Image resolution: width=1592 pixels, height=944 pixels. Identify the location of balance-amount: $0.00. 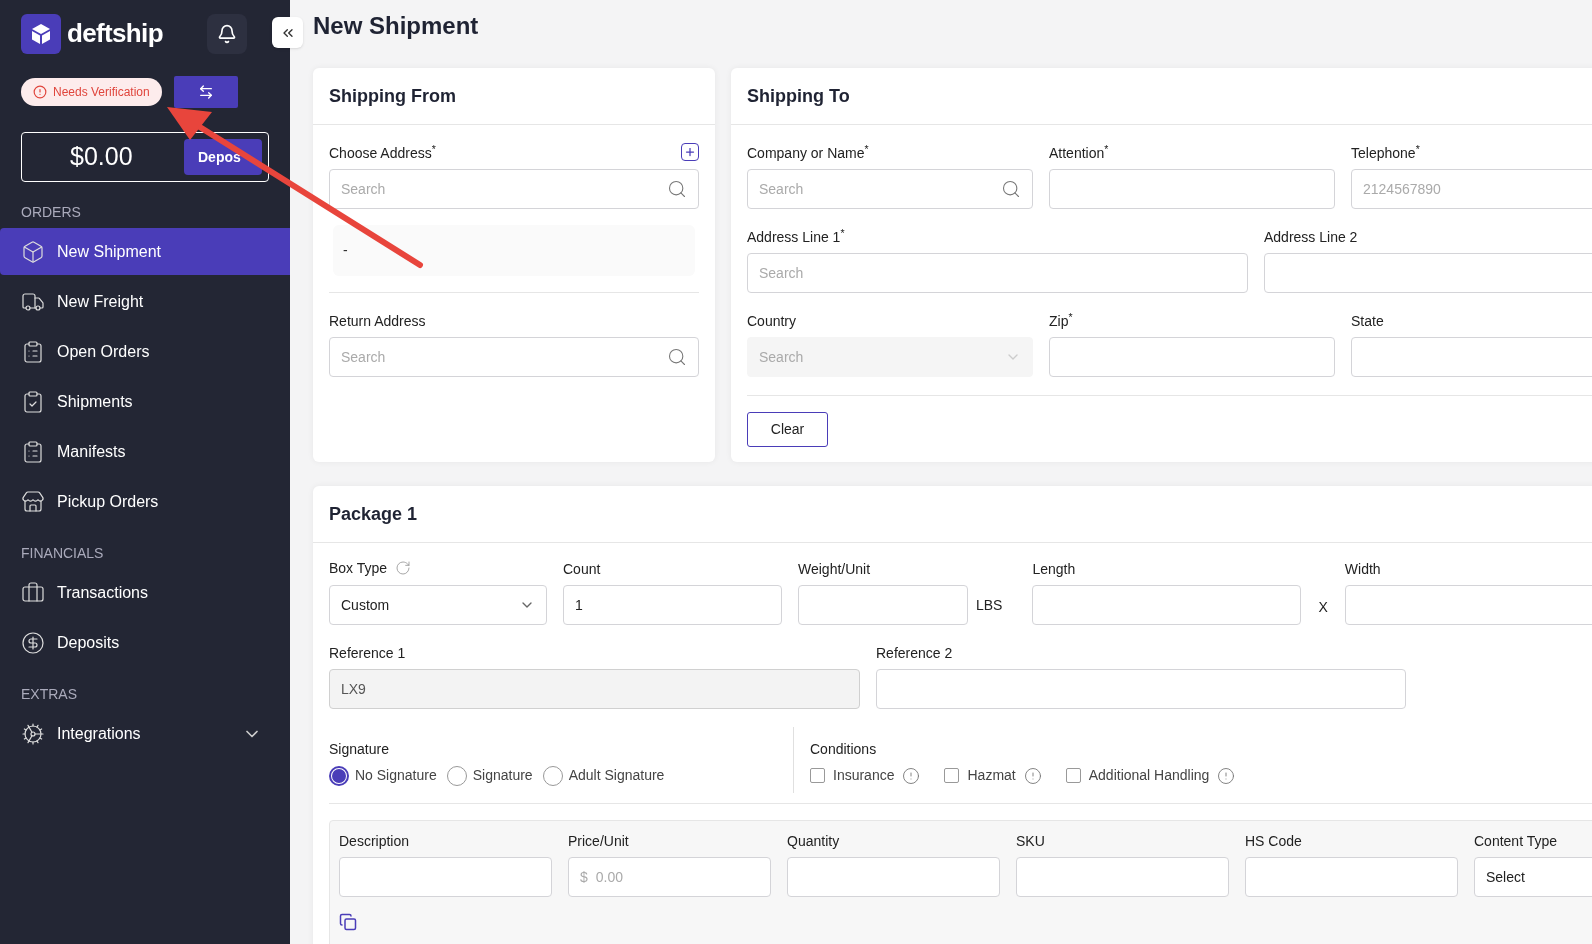
(101, 157).